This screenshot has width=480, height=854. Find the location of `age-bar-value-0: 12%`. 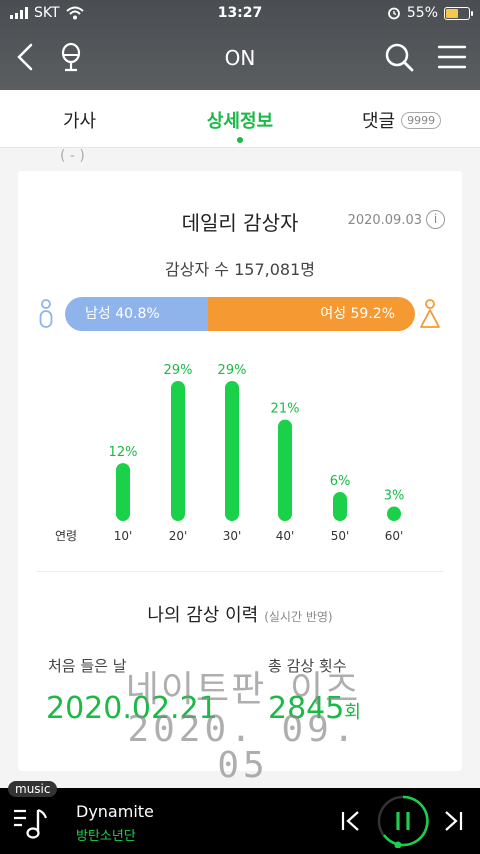

age-bar-value-0: 12% is located at coordinates (123, 452).